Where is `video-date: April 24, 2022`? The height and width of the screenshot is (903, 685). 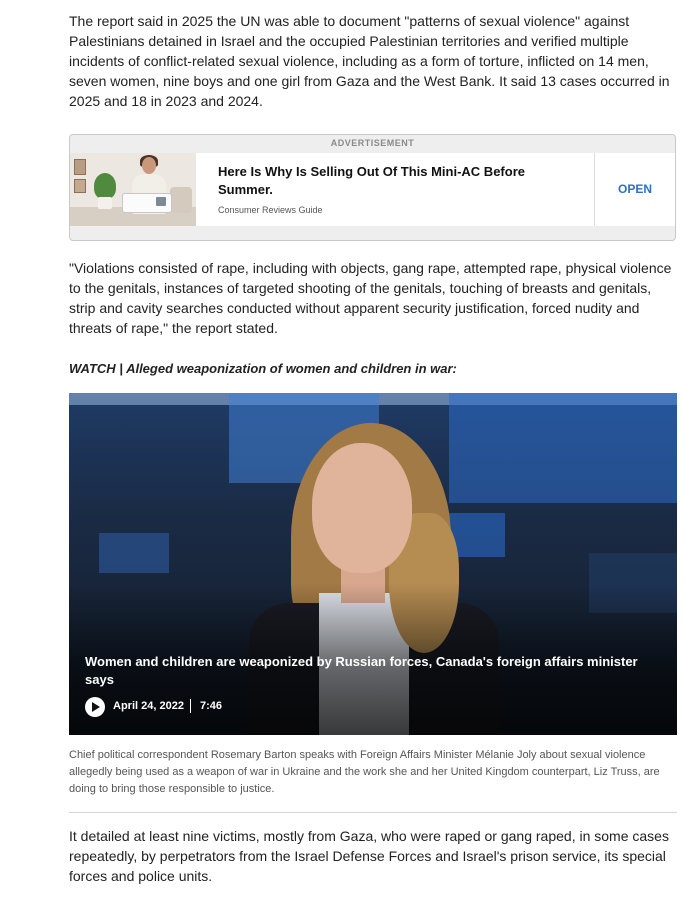
video-date: April 24, 2022 is located at coordinates (148, 706).